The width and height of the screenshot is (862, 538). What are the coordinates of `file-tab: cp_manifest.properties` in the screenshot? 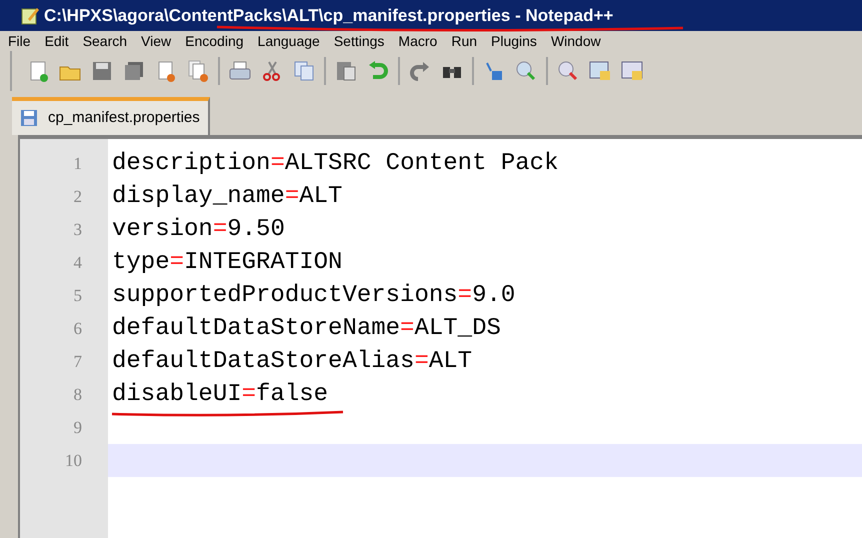 It's located at (111, 116).